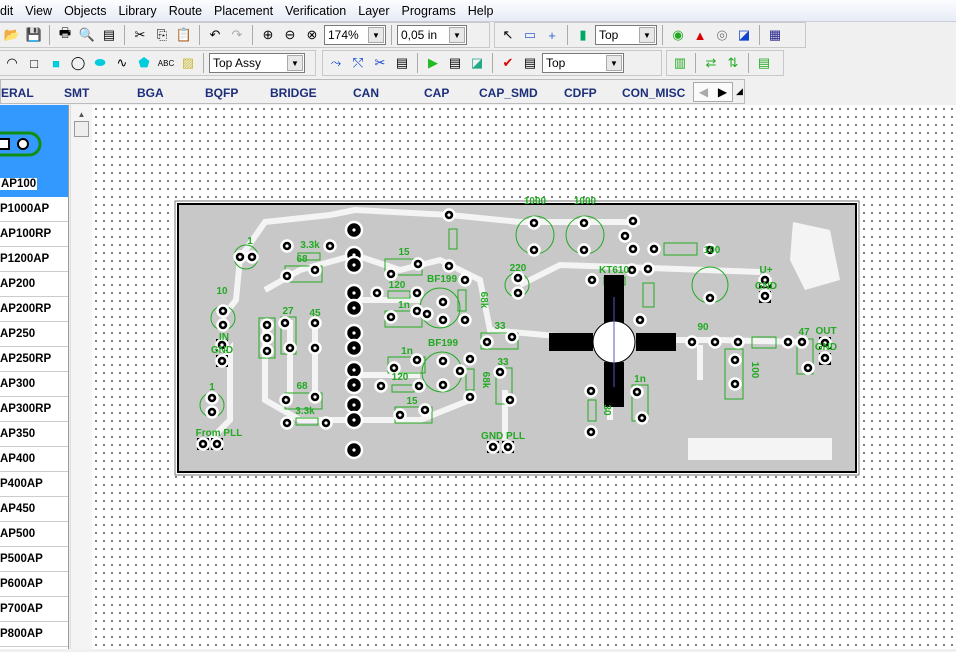 Image resolution: width=956 pixels, height=652 pixels. Describe the element at coordinates (380, 63) in the screenshot. I see `split-route-icon: ✂` at that location.